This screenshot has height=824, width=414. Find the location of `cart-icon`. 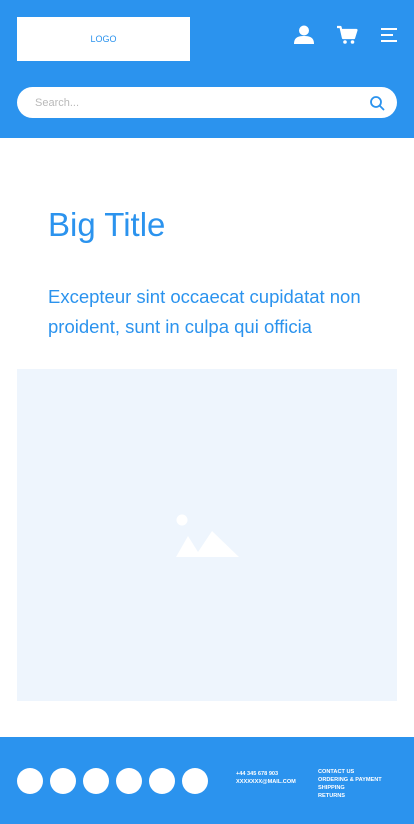

cart-icon is located at coordinates (347, 35).